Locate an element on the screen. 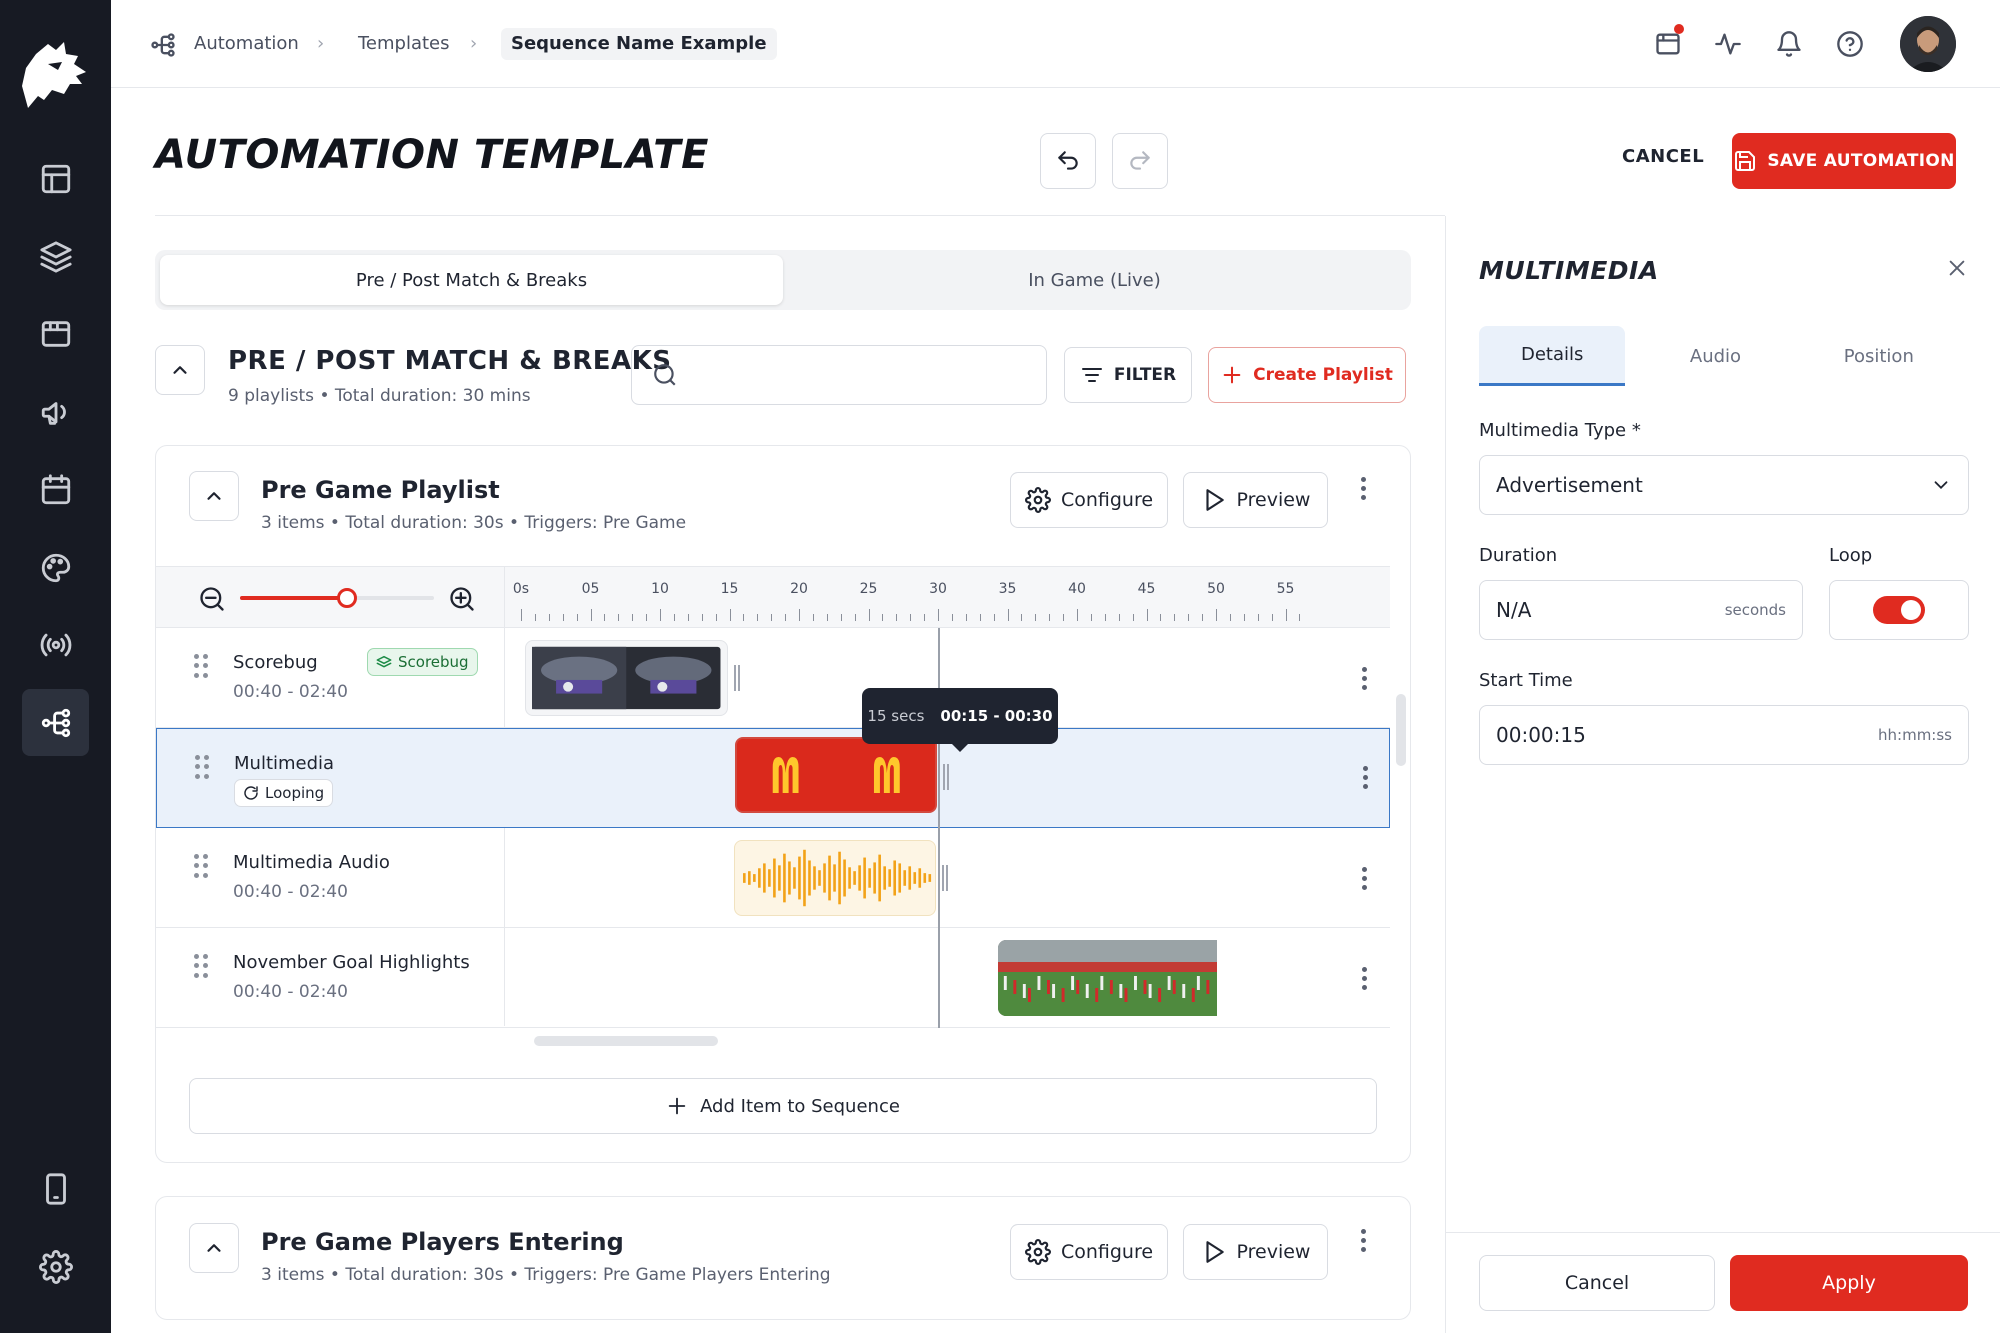 The width and height of the screenshot is (2000, 1333). start-time-field: 00:00:15 hh:mm:ss is located at coordinates (1724, 735).